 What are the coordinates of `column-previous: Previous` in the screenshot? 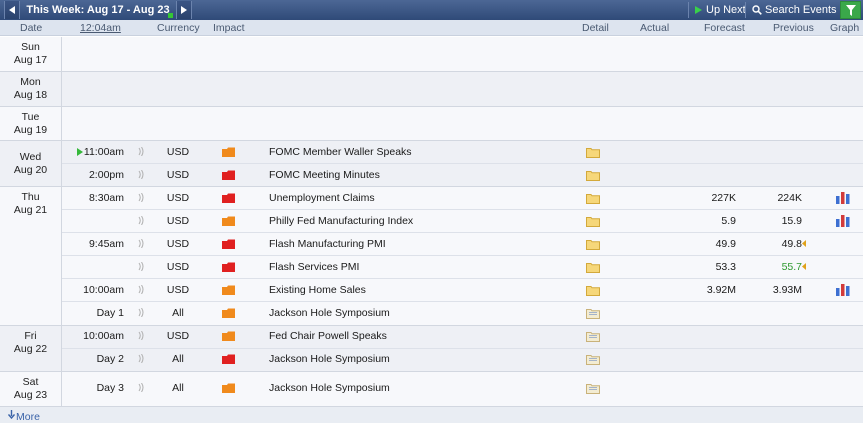 It's located at (793, 28).